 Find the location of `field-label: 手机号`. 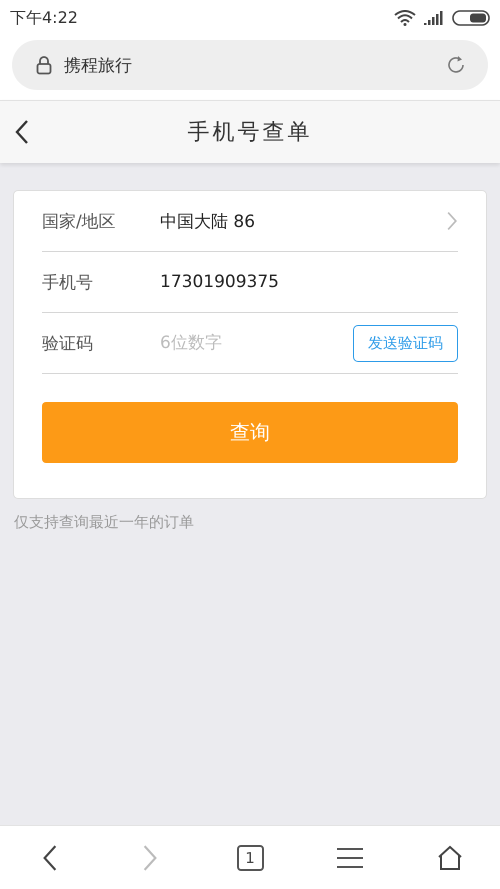

field-label: 手机号 is located at coordinates (68, 283).